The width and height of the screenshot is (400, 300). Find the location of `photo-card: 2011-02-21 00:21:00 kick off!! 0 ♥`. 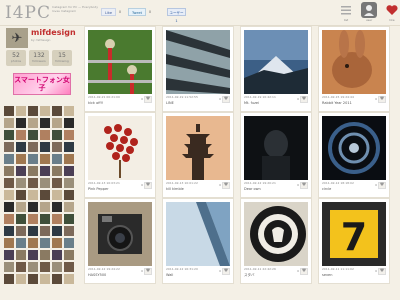

photo-card: 2011-02-21 00:21:00 kick off!! 0 ♥ is located at coordinates (120, 69).